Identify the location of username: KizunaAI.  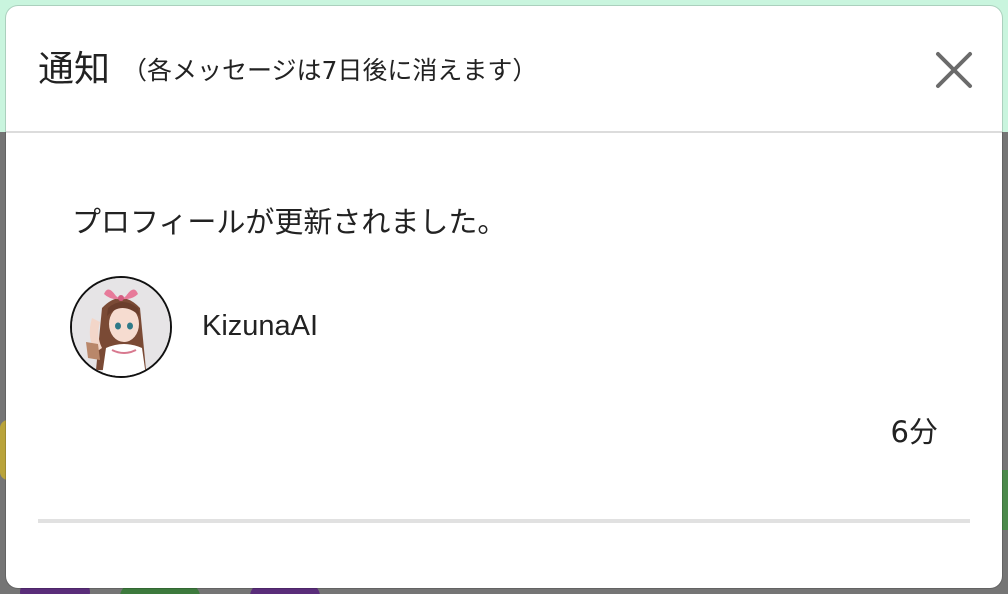
(260, 326).